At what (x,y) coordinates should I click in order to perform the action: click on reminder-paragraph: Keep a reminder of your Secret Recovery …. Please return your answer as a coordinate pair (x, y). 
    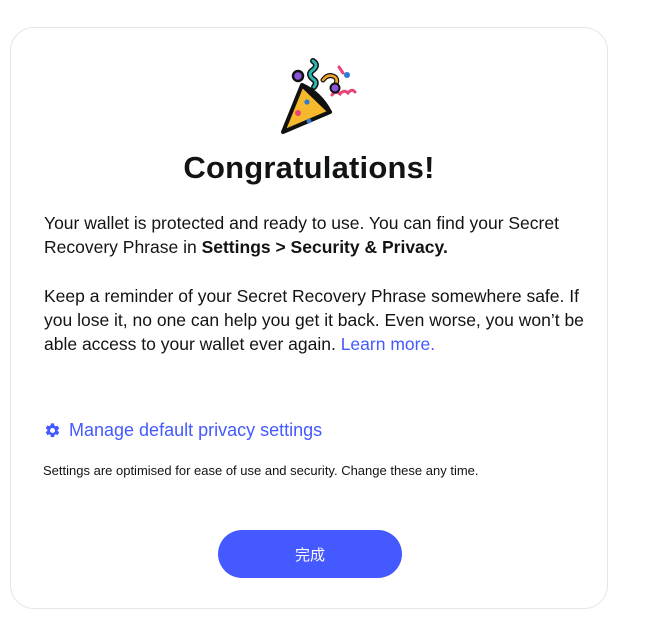
    Looking at the image, I should click on (319, 320).